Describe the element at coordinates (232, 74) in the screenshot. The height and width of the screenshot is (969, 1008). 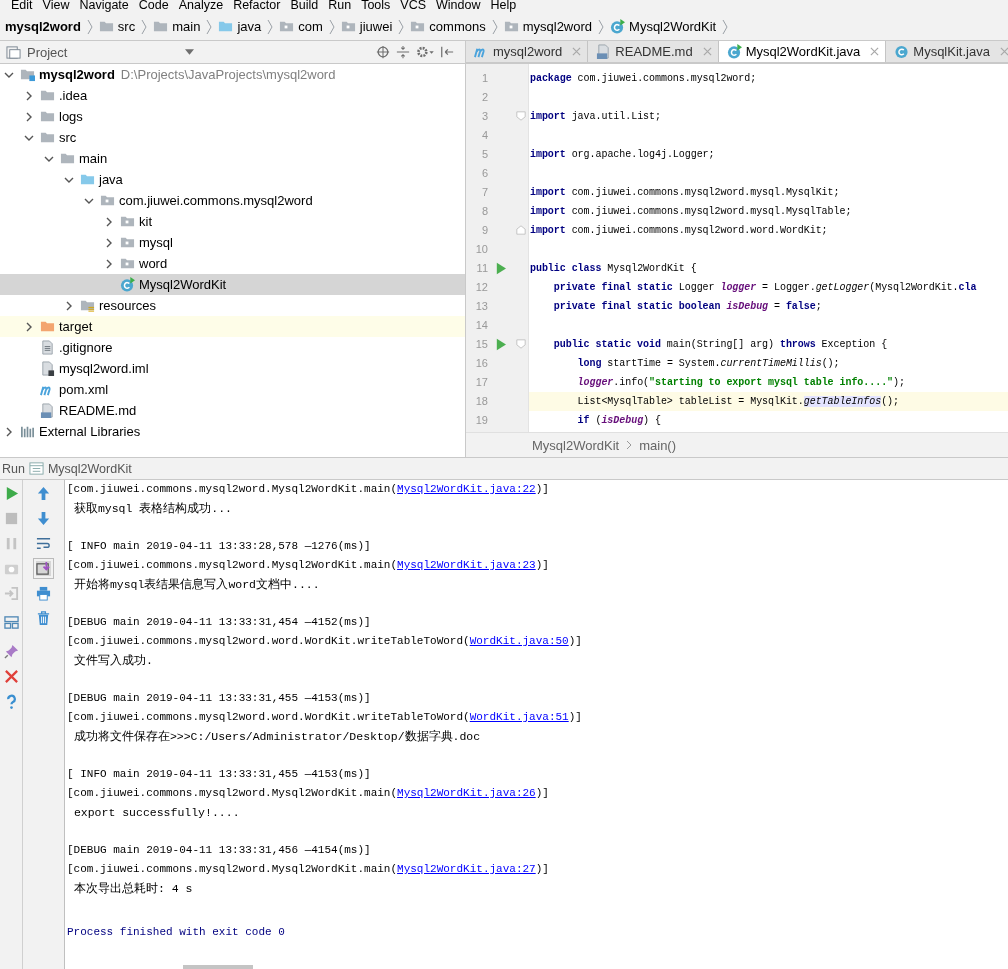
I see `tree-item: mysql2word D:\Projects\JavaProjects\mysql2word` at that location.